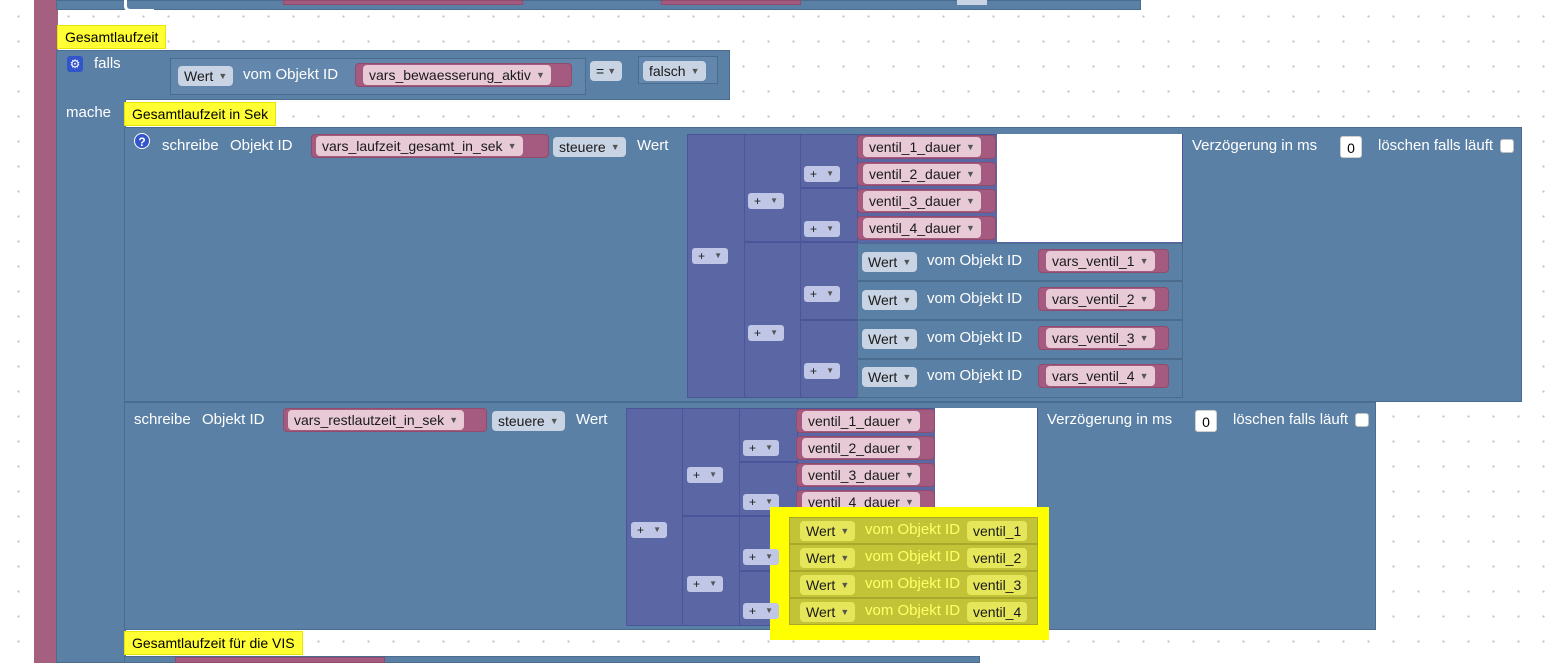 The image size is (1564, 663). I want to click on comment-gesamtlaufzeit: Gesamtlaufzeit, so click(112, 37).